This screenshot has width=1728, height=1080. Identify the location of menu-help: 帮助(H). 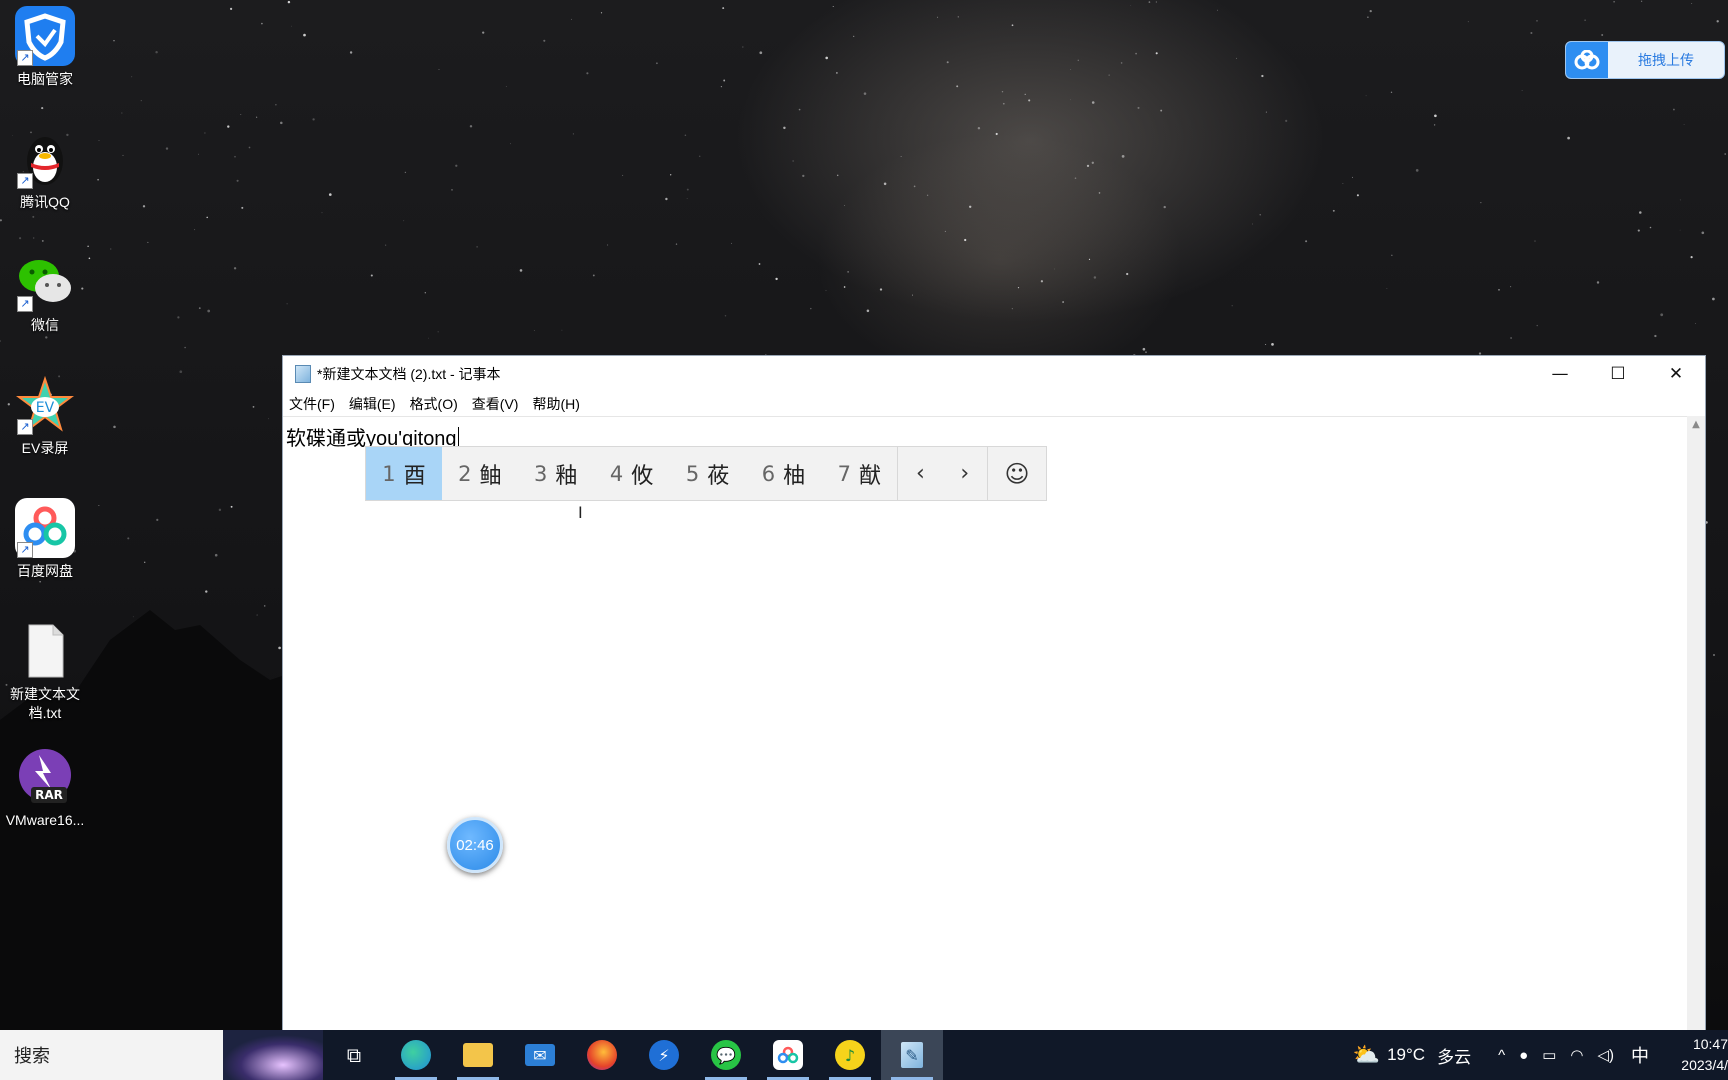
(555, 404).